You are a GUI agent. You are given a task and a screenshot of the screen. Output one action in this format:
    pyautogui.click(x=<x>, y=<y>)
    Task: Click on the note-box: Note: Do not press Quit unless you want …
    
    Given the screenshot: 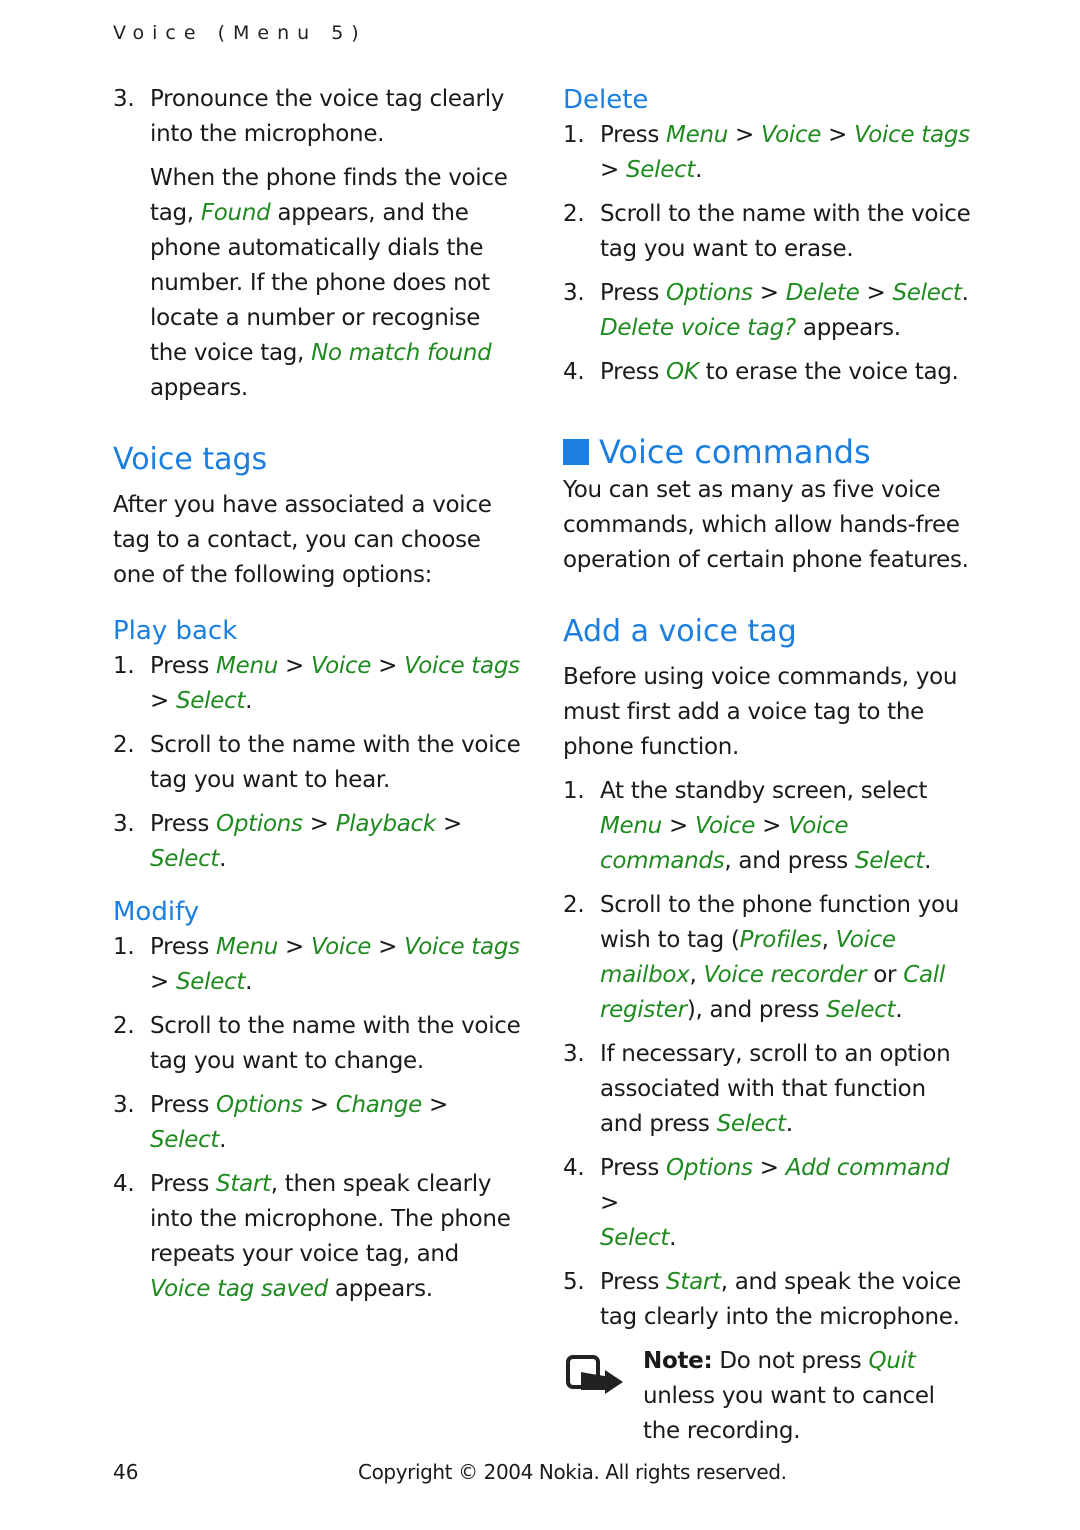 What is the action you would take?
    pyautogui.click(x=768, y=1396)
    